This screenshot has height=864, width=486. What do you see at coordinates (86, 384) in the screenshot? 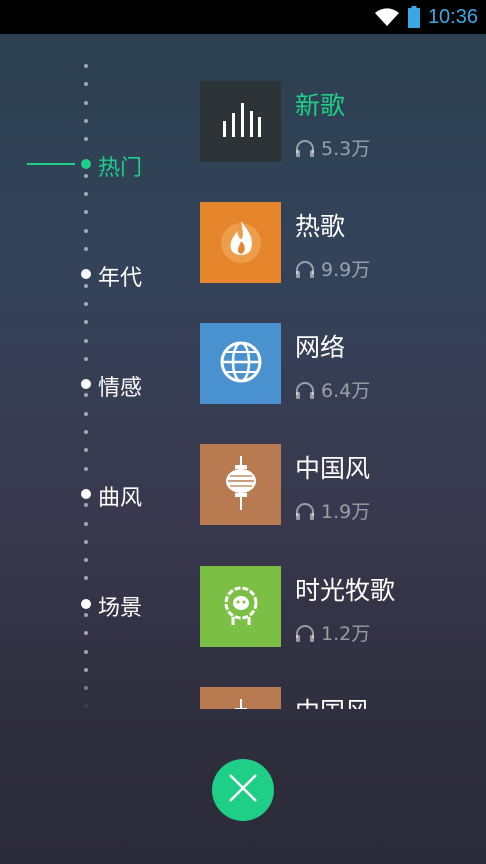
I see `timeline-node-emotion` at bounding box center [86, 384].